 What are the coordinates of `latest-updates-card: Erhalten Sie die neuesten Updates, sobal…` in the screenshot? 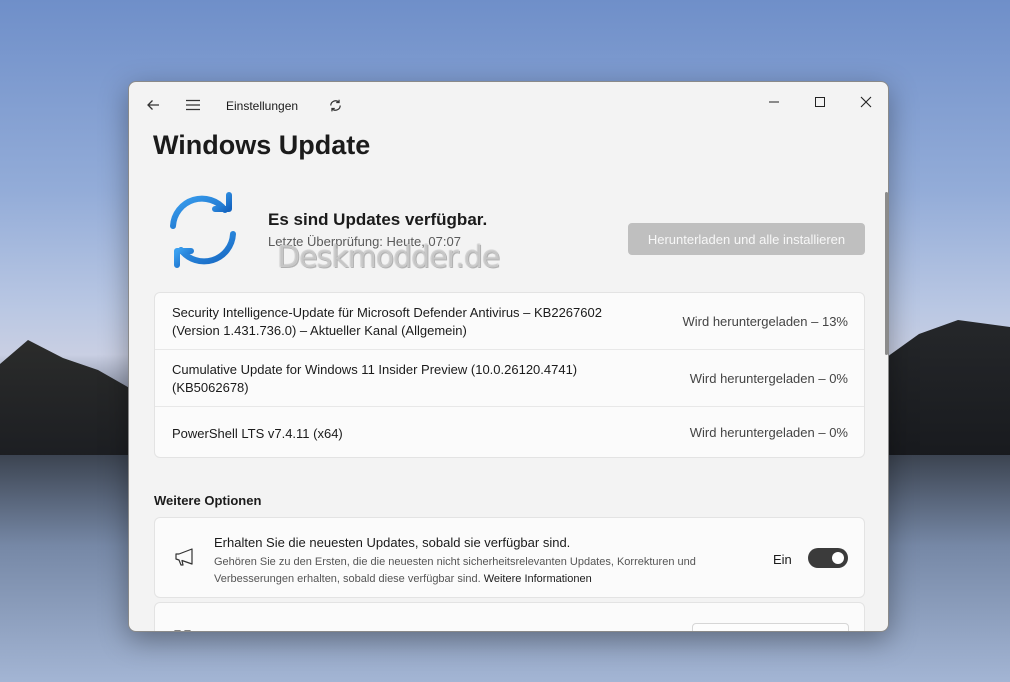 It's located at (509, 557).